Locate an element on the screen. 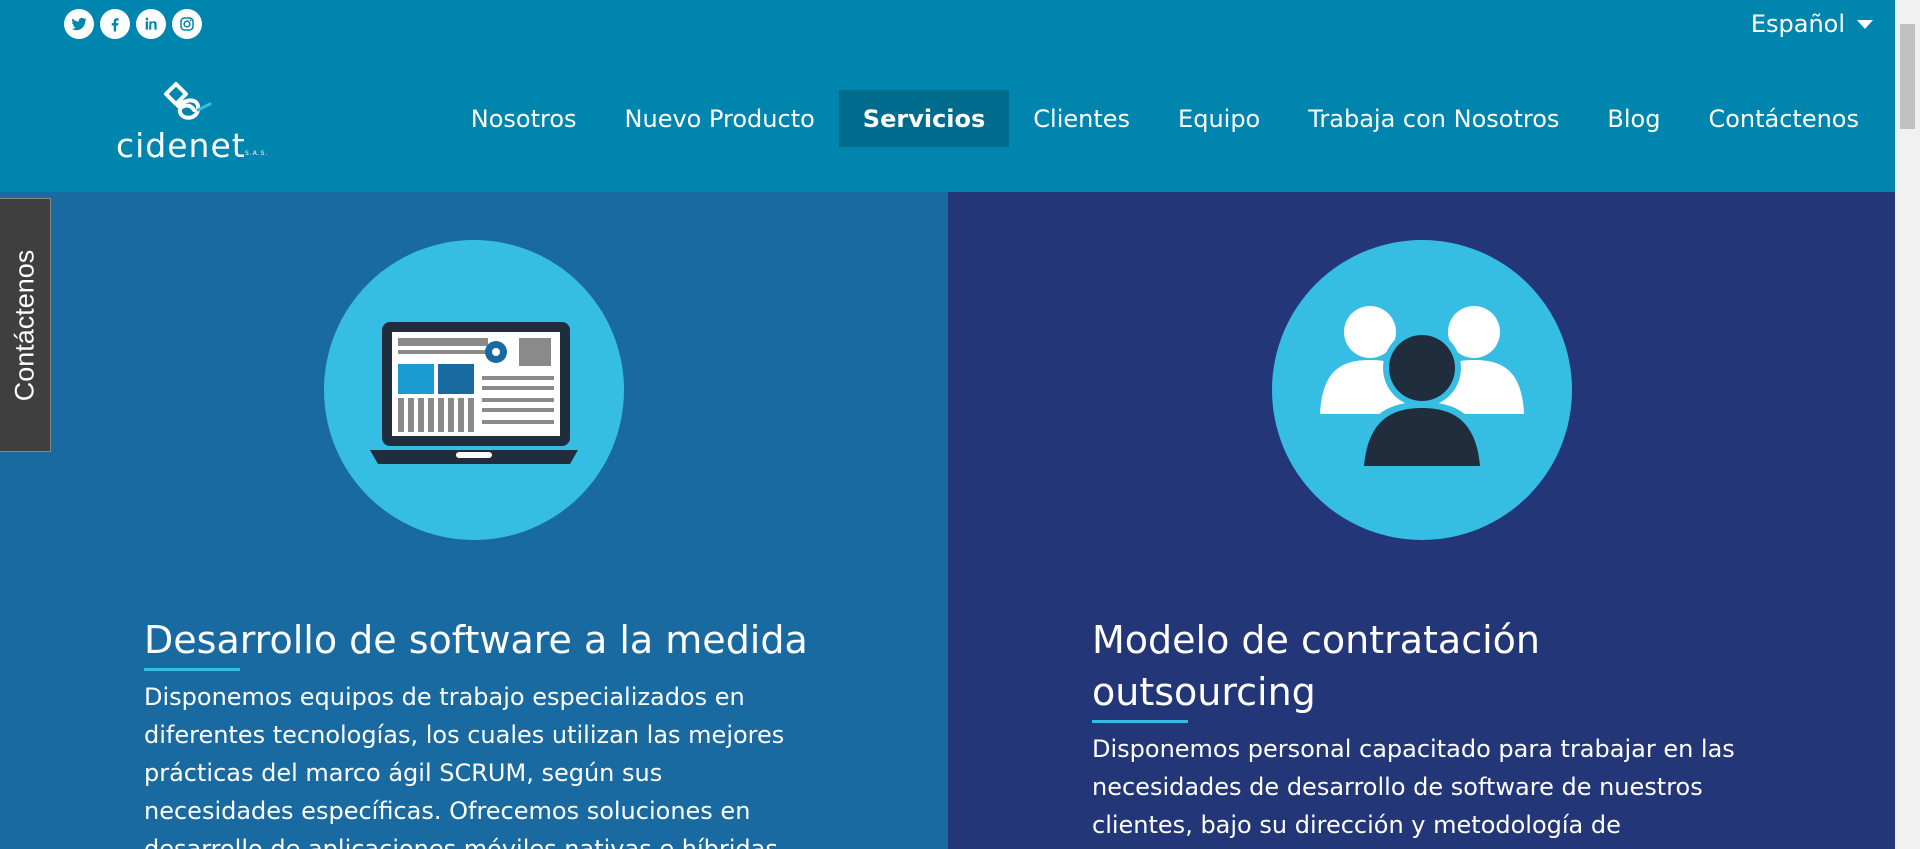  contact-side-tab: Contáctenos is located at coordinates (25, 325).